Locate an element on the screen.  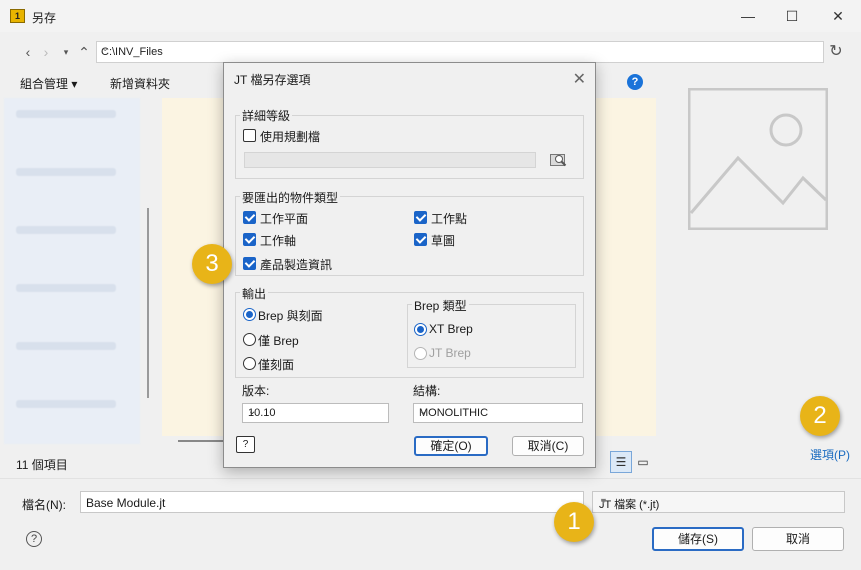
work-plane-label: 工作平面 is located at coordinates (284, 219).